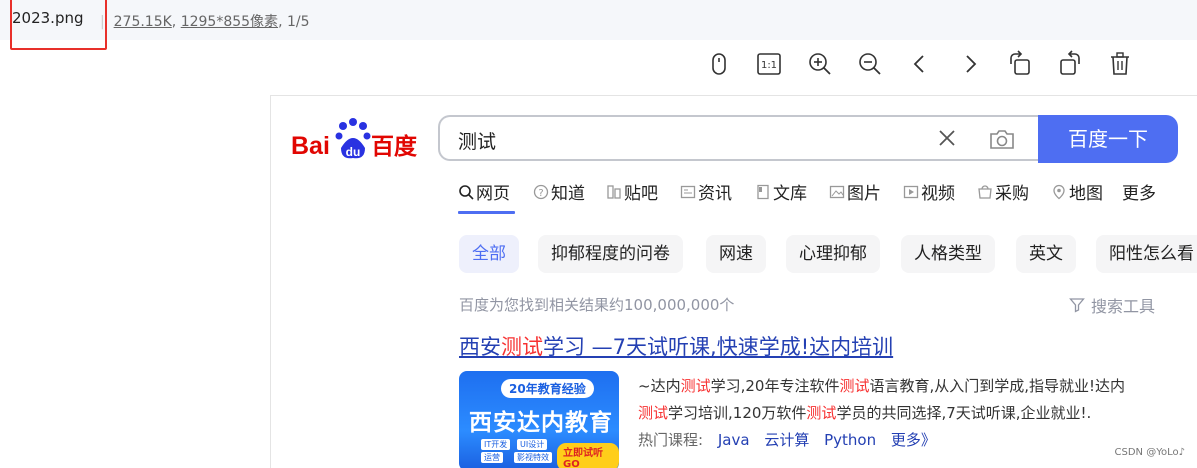 This screenshot has width=1197, height=468. What do you see at coordinates (736, 254) in the screenshot?
I see `chip-network-speed: 网速` at bounding box center [736, 254].